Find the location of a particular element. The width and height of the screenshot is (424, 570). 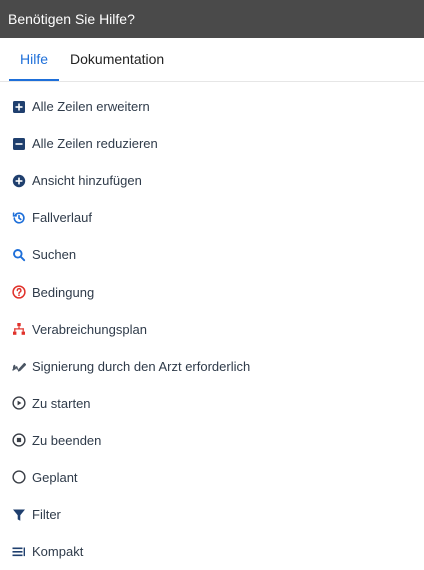

list-item-signature-required: Signierung durch den Arzt erforderlich is located at coordinates (212, 366).